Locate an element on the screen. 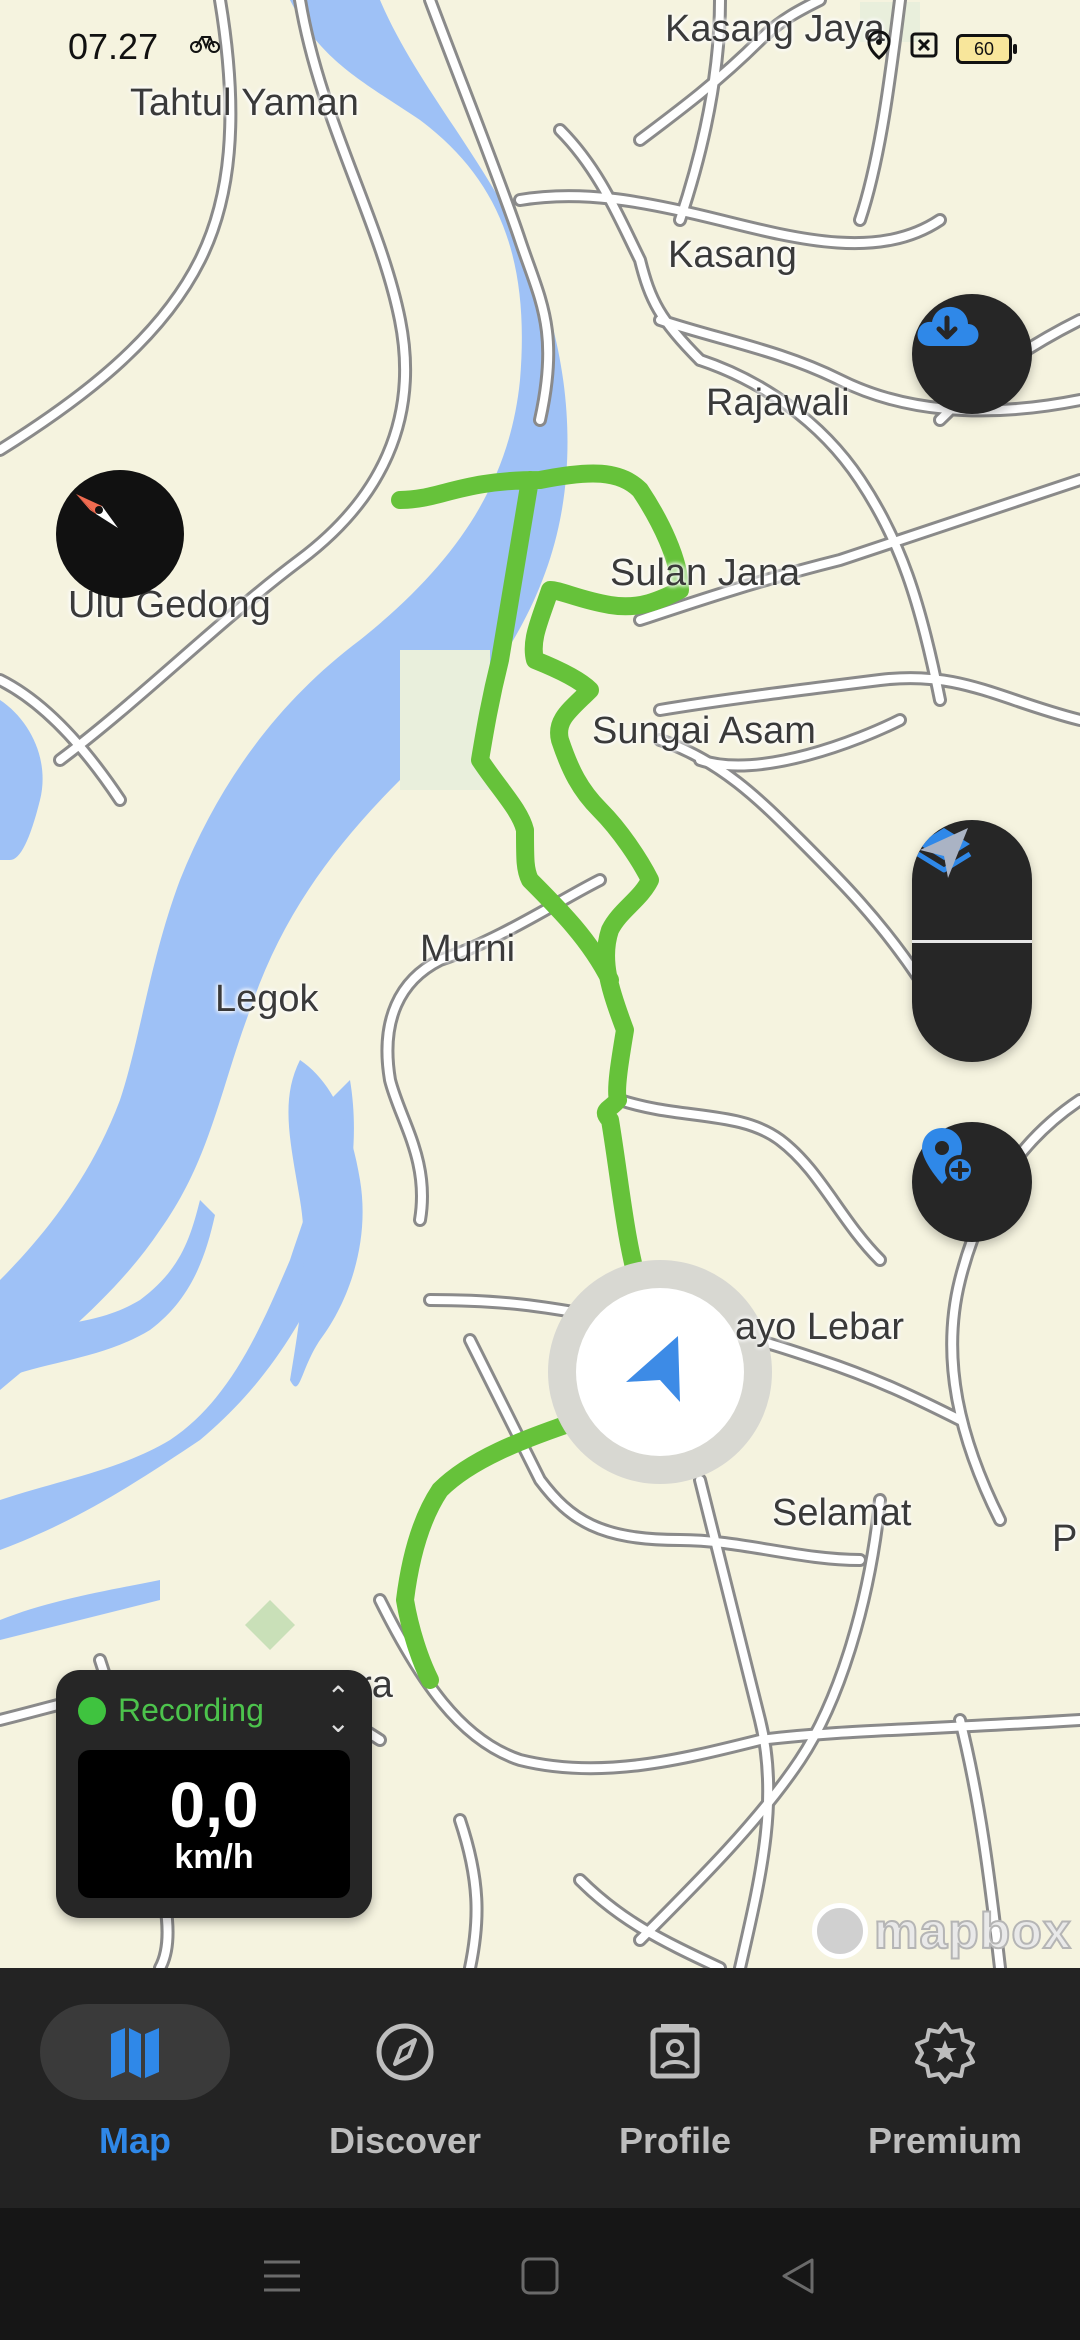 The width and height of the screenshot is (1080, 2340). system-nav-bar is located at coordinates (540, 2274).